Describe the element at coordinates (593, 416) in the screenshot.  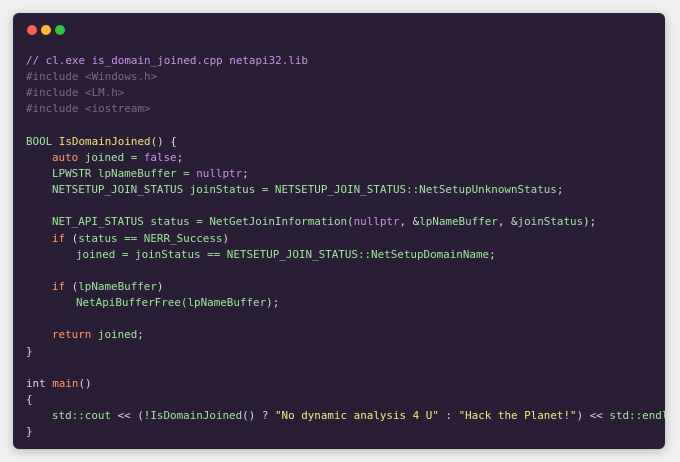
I see `code-token: ) <<` at that location.